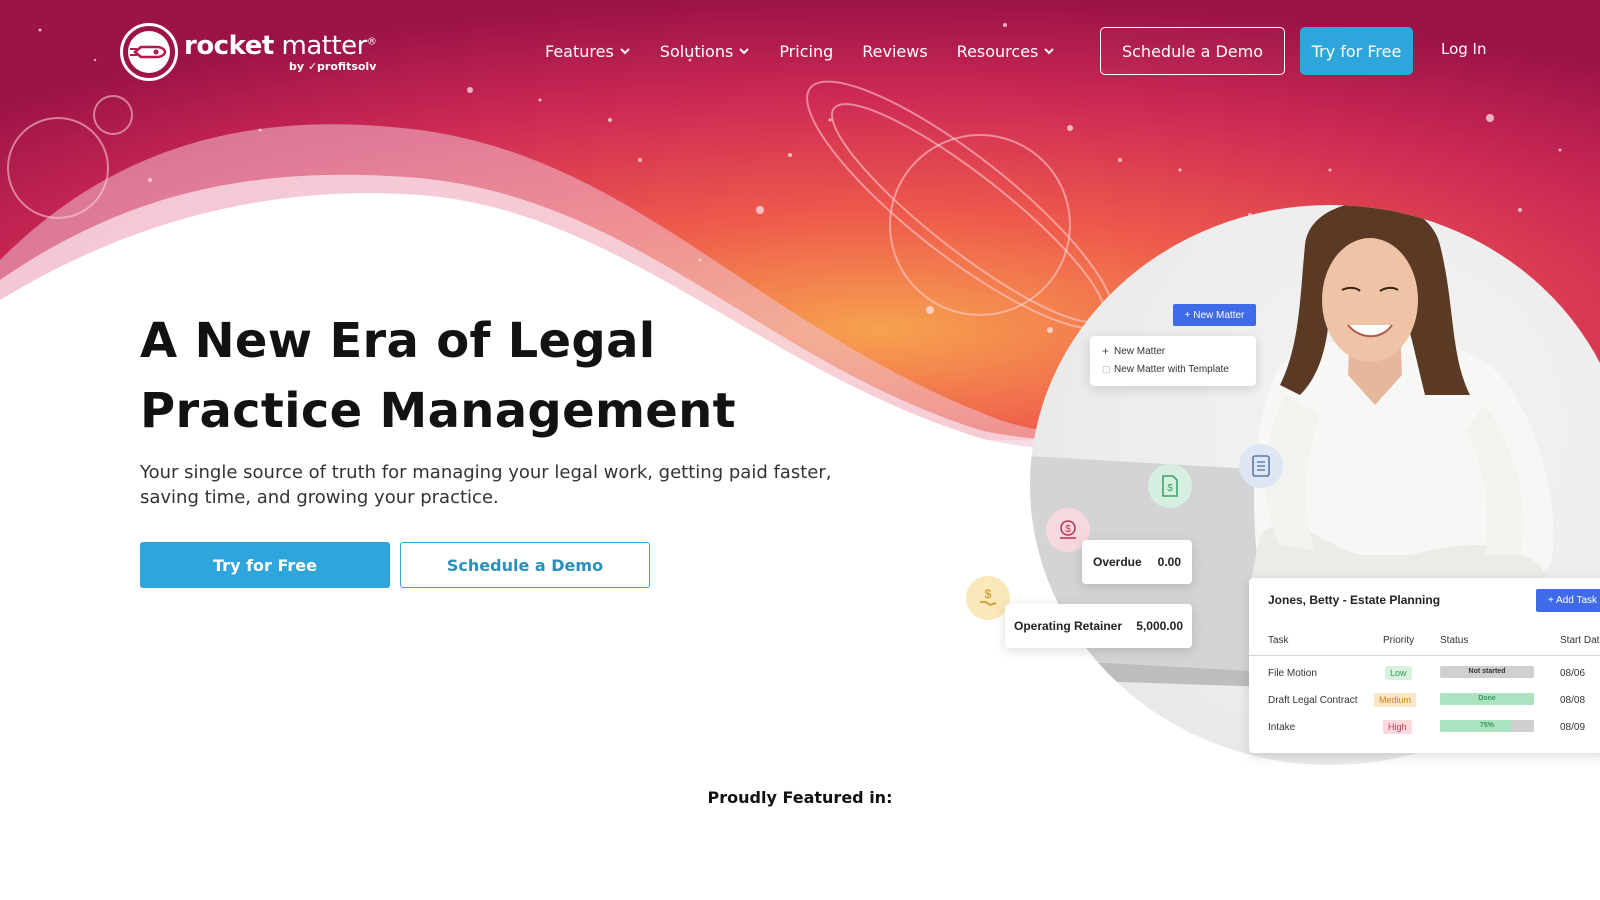 The height and width of the screenshot is (900, 1600). What do you see at coordinates (332, 66) in the screenshot?
I see `logo-byline: by ✓profitsolv` at bounding box center [332, 66].